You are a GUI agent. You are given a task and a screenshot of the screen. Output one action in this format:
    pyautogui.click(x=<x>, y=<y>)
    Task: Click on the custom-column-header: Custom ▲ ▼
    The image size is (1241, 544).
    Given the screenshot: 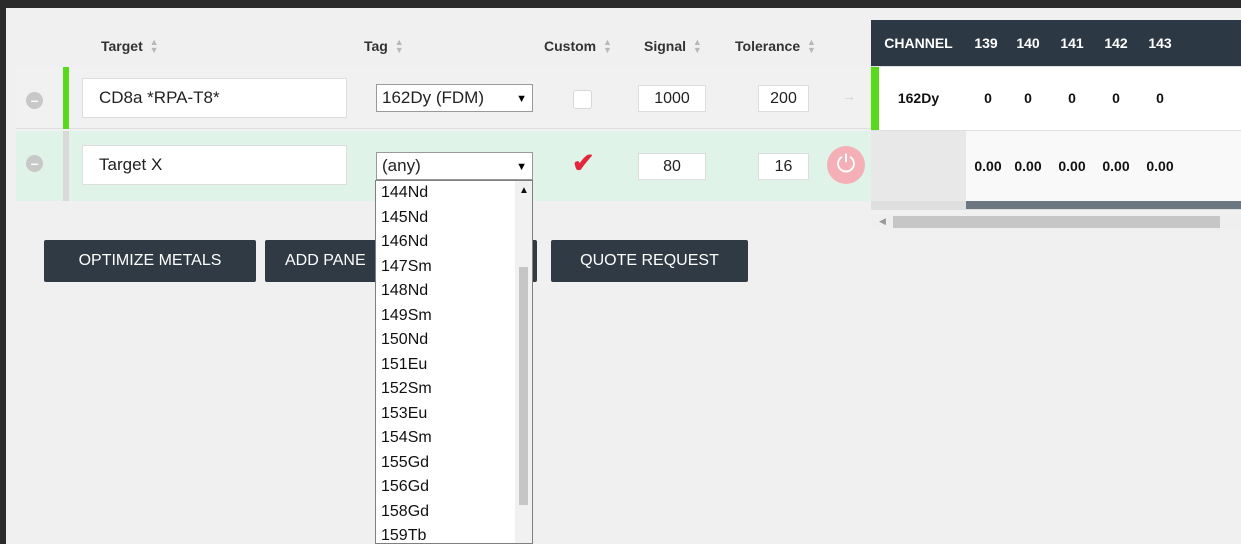 What is the action you would take?
    pyautogui.click(x=578, y=46)
    